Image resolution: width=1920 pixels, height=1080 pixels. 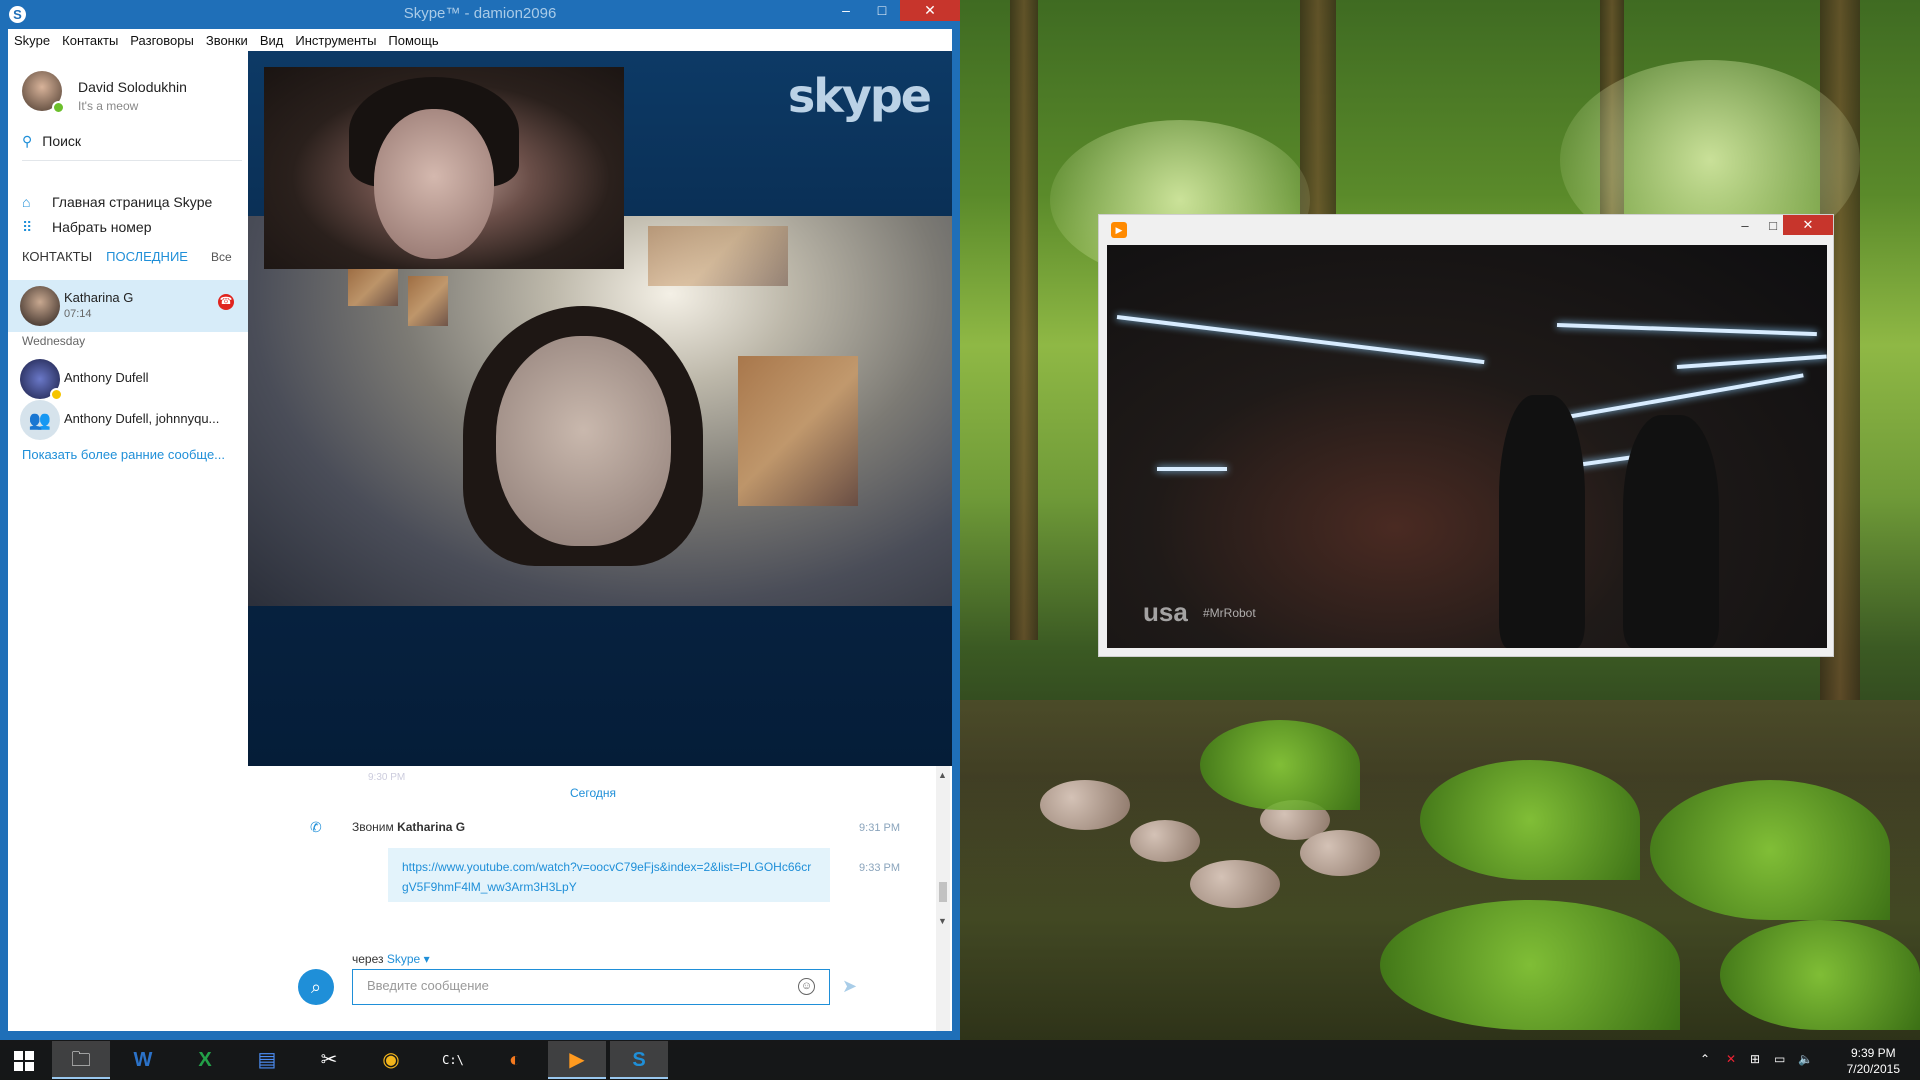 I want to click on start-button, so click(x=24, y=1060).